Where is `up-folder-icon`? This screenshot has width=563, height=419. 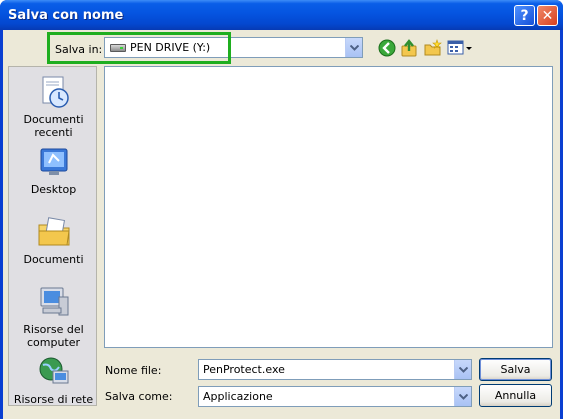
up-folder-icon is located at coordinates (410, 48).